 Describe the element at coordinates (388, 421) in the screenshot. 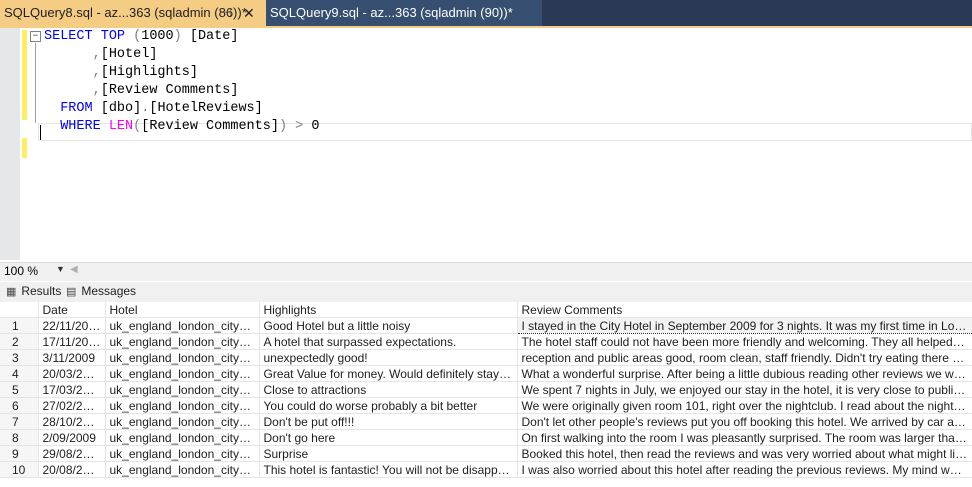

I see `cell-highlights: Don't be put off!!!` at that location.